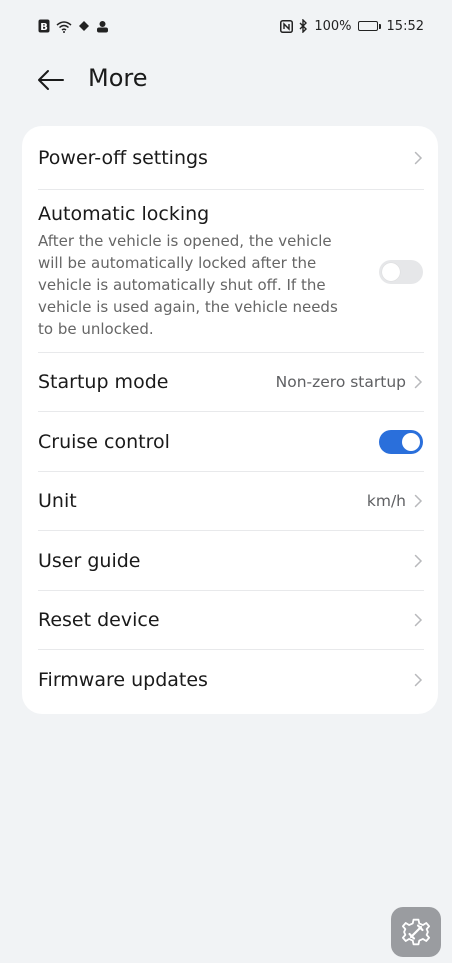 The height and width of the screenshot is (963, 452). Describe the element at coordinates (287, 26) in the screenshot. I see `nfc-icon` at that location.